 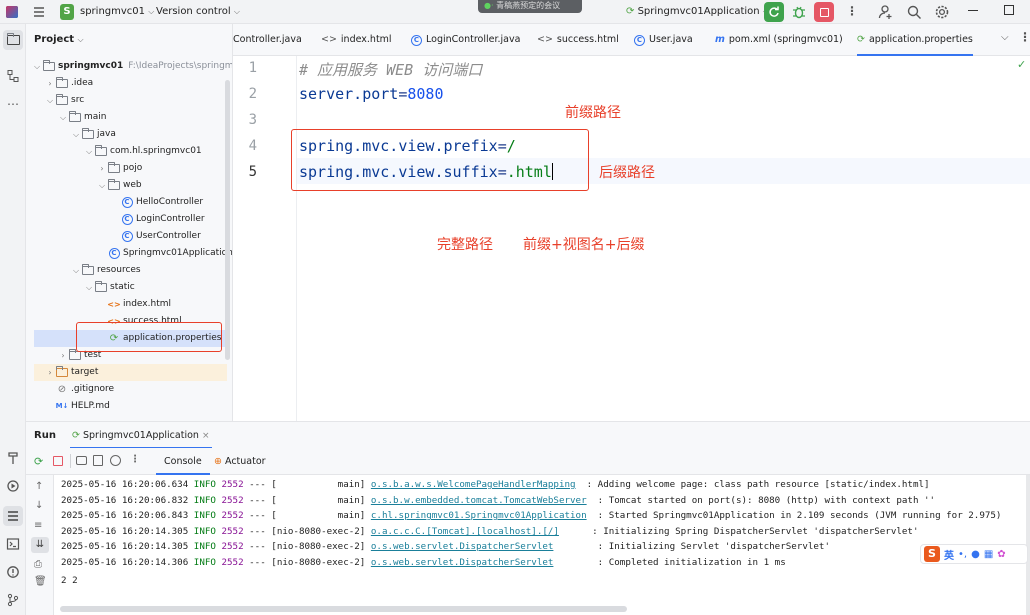 I want to click on main-menu-icon, so click(x=39, y=12).